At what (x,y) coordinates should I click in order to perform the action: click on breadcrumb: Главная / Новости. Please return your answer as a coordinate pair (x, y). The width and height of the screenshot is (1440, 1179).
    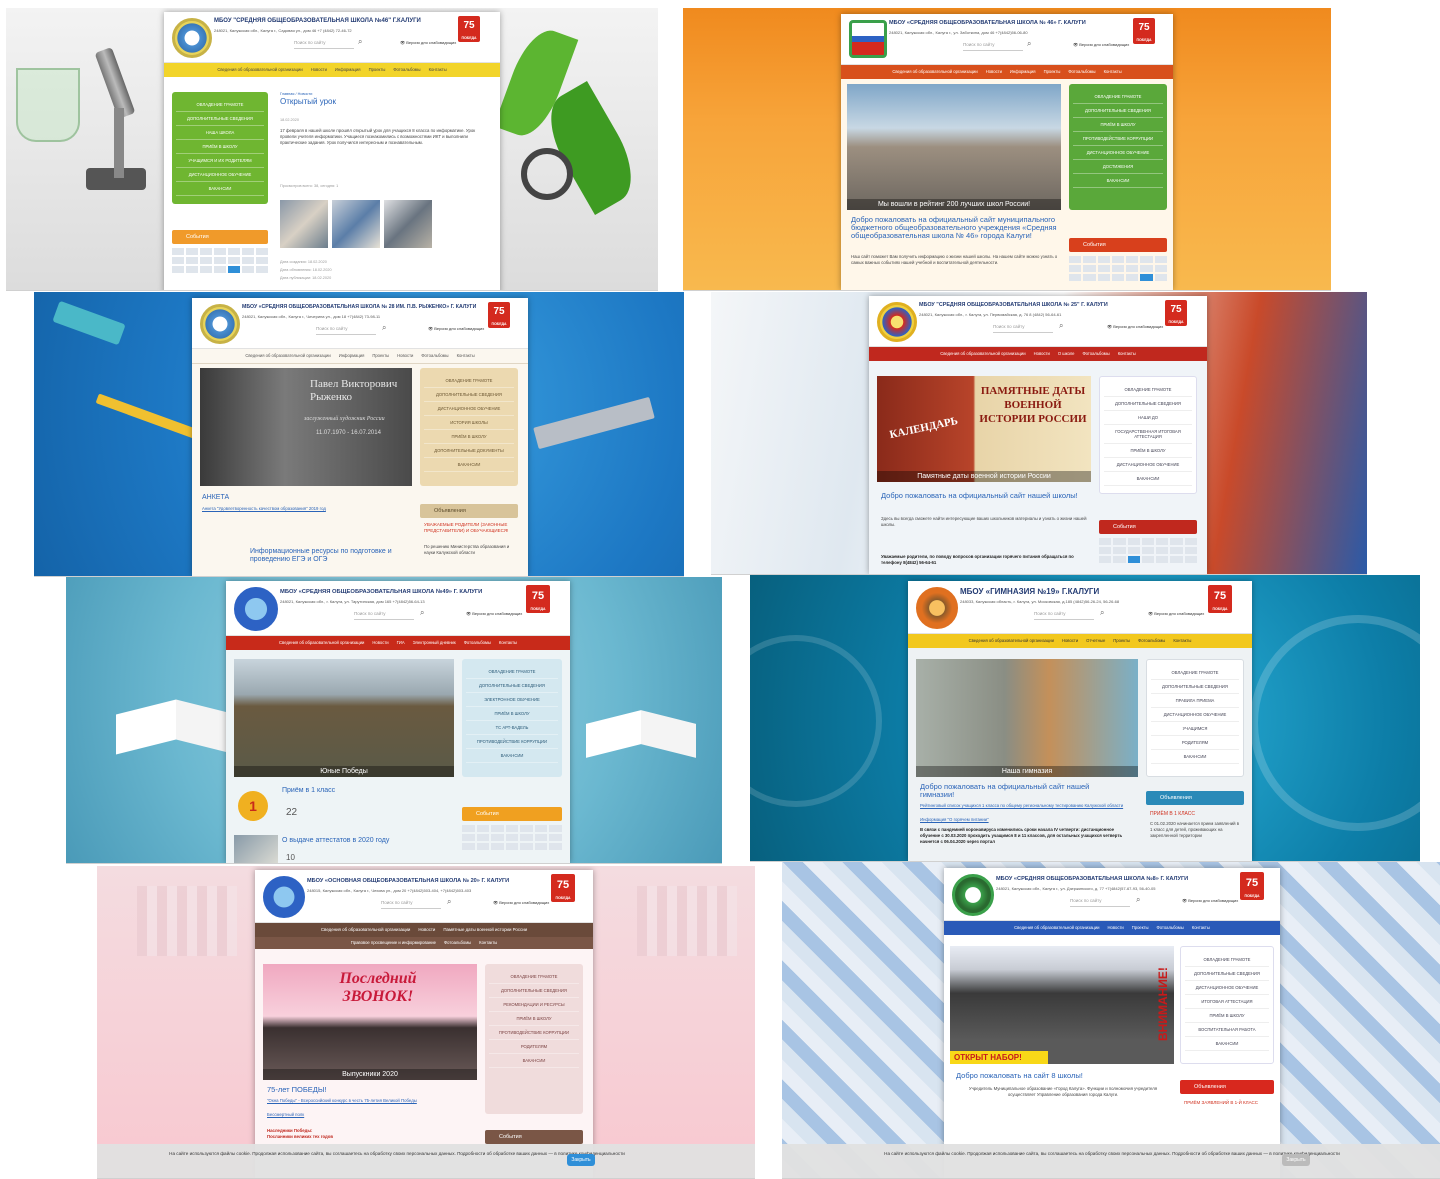
    Looking at the image, I should click on (296, 94).